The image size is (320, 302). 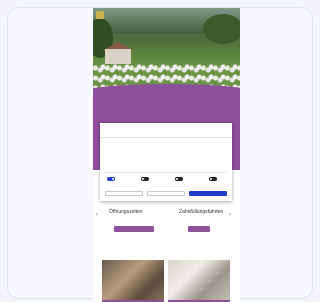 I want to click on toggle-preferences, so click(x=145, y=179).